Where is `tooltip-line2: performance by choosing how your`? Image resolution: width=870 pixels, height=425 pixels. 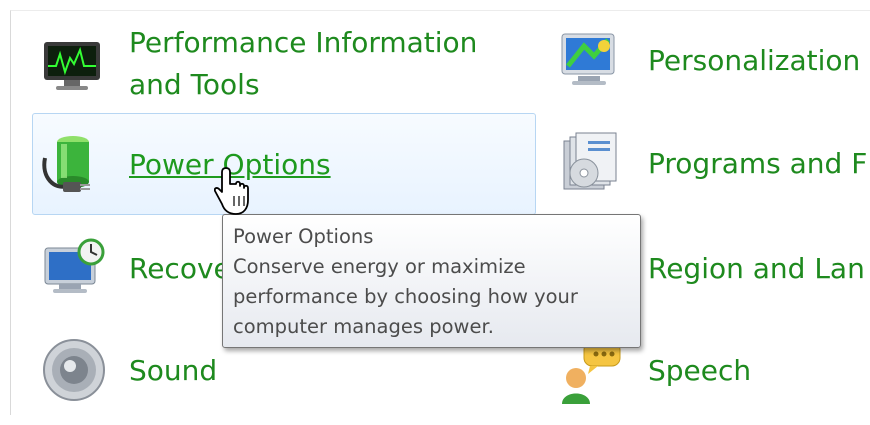 tooltip-line2: performance by choosing how your is located at coordinates (405, 296).